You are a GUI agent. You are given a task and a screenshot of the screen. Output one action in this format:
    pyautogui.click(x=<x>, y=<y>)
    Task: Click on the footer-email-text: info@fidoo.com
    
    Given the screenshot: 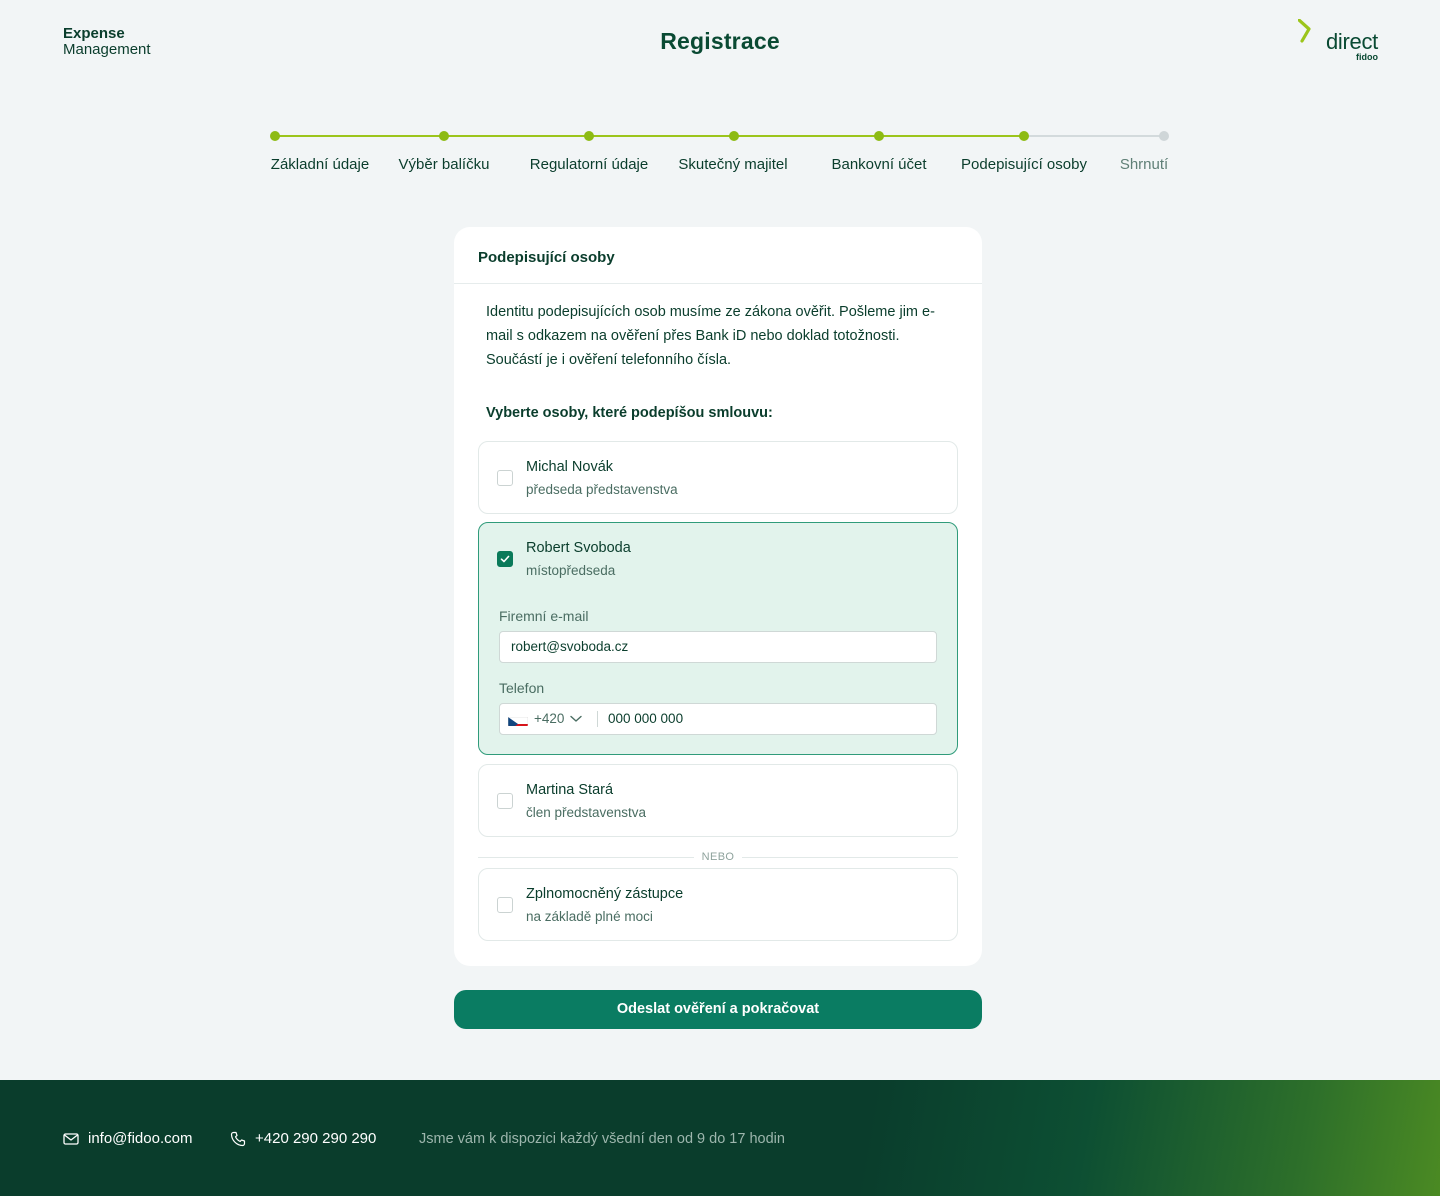 What is the action you would take?
    pyautogui.click(x=140, y=1138)
    